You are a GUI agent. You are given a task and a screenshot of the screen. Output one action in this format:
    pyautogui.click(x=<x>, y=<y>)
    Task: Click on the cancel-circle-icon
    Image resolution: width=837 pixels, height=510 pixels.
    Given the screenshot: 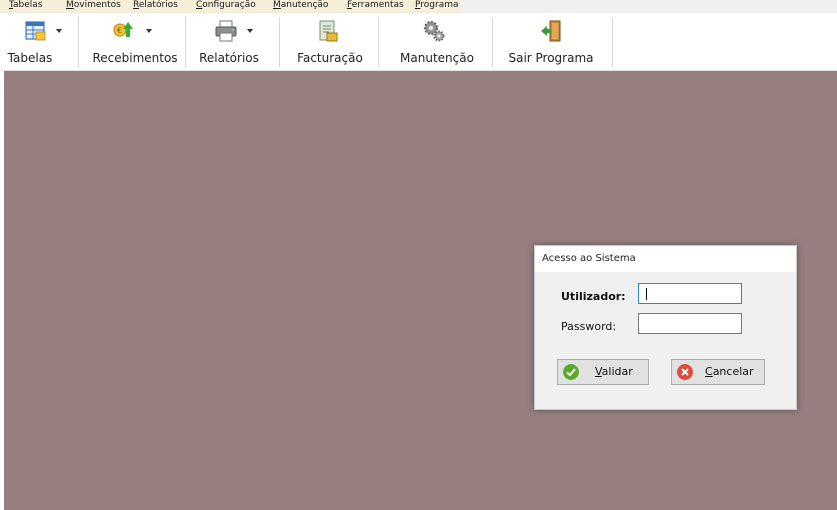 What is the action you would take?
    pyautogui.click(x=685, y=372)
    